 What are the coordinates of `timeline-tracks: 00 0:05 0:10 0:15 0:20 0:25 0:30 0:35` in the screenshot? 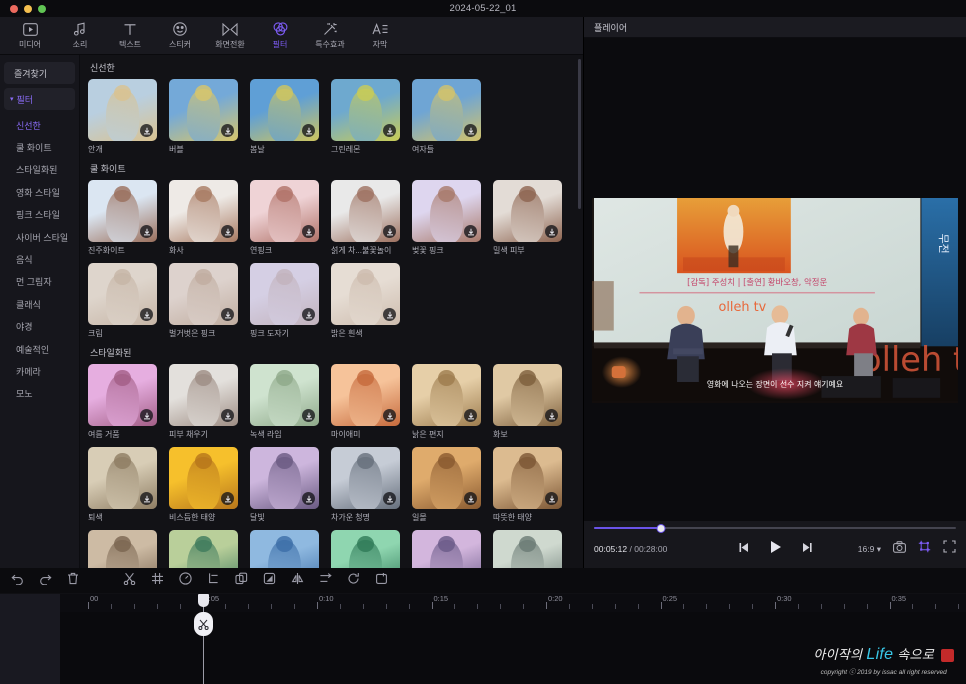 It's located at (513, 639).